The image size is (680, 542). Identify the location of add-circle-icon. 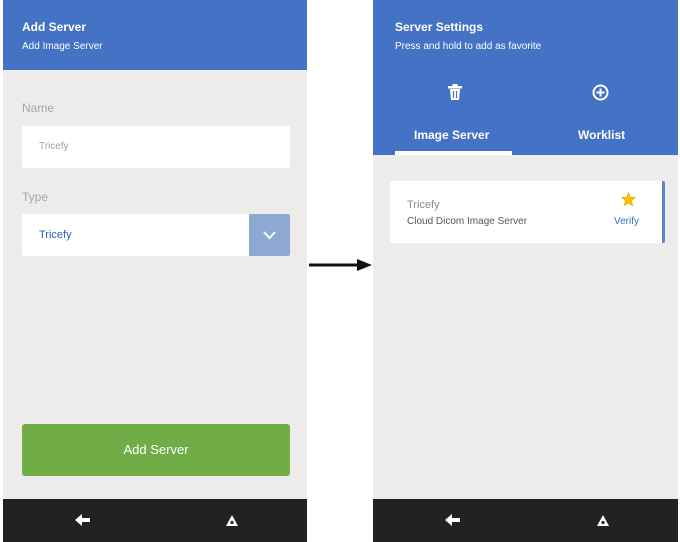
(600, 92).